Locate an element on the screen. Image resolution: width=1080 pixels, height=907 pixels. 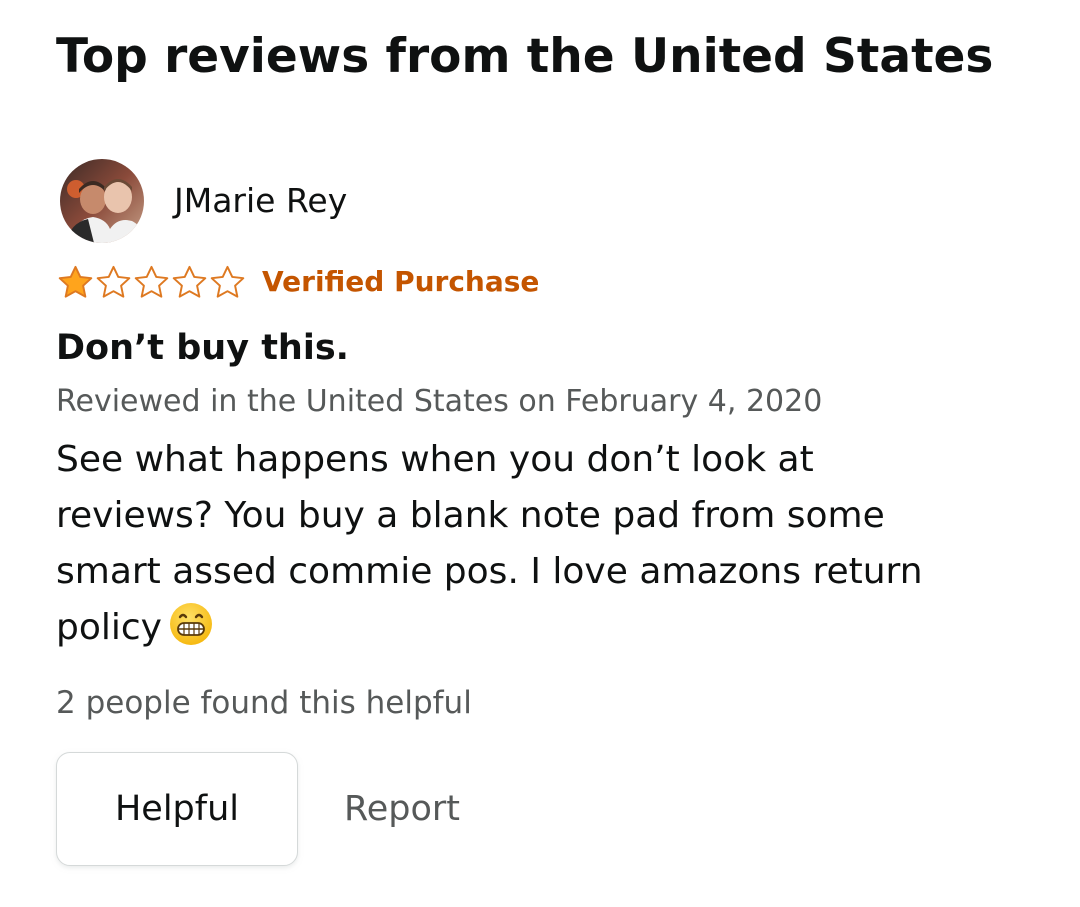
review-title: Don’t buy this. is located at coordinates (202, 348).